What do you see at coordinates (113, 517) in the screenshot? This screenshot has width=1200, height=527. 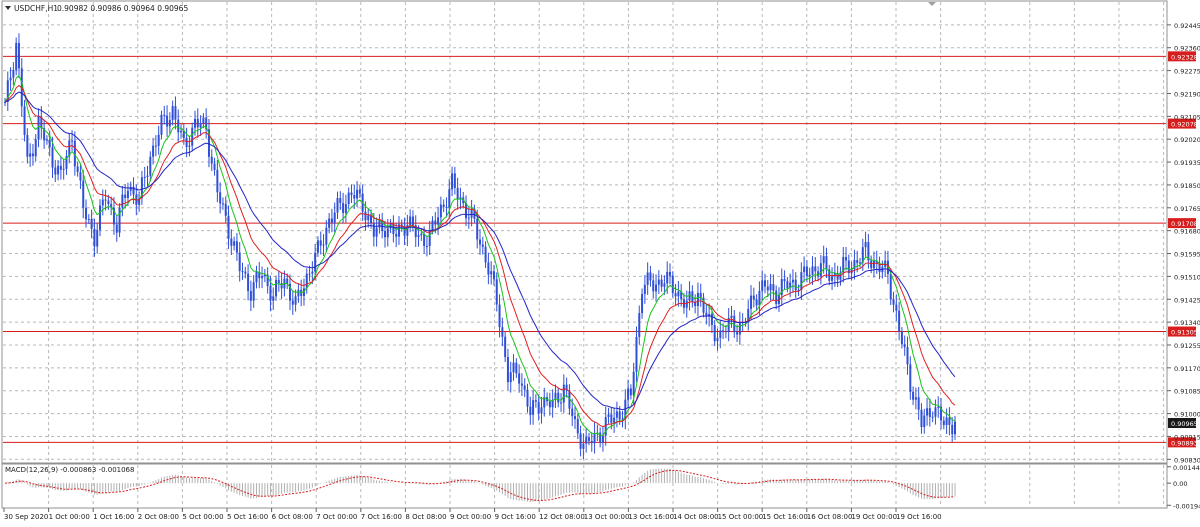 I see `time-tick-label: 1 Oct 16:00` at bounding box center [113, 517].